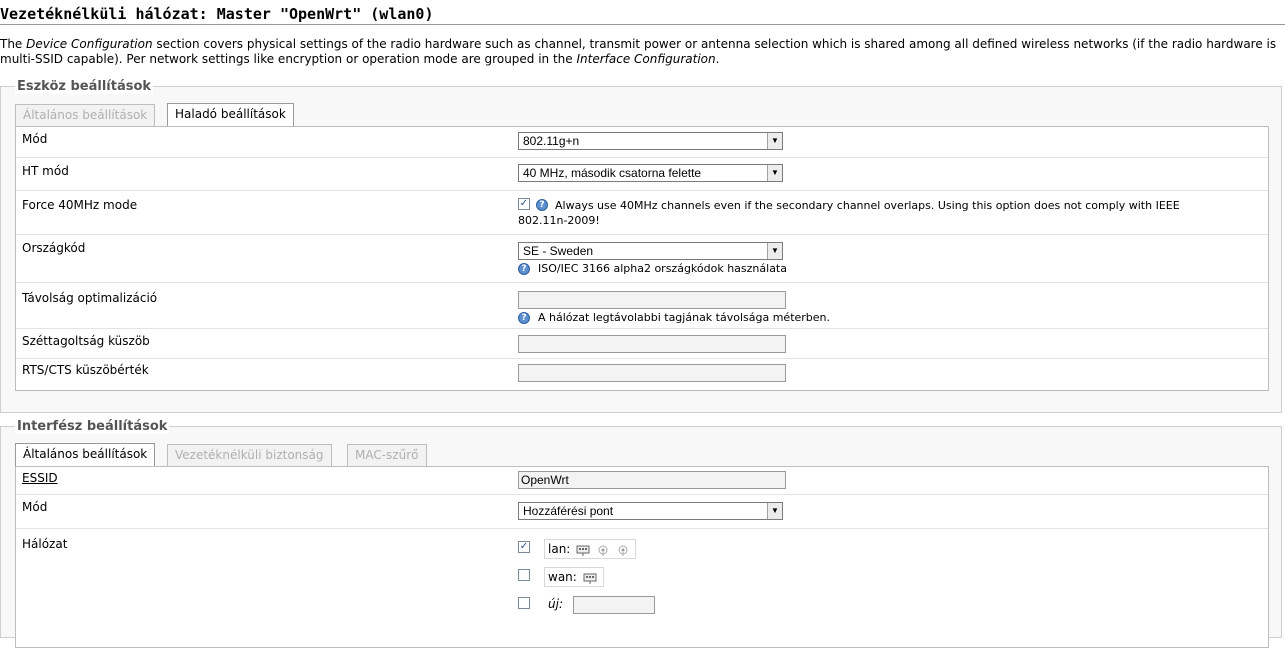  What do you see at coordinates (652, 480) in the screenshot?
I see `essid-input: OpenWrt` at bounding box center [652, 480].